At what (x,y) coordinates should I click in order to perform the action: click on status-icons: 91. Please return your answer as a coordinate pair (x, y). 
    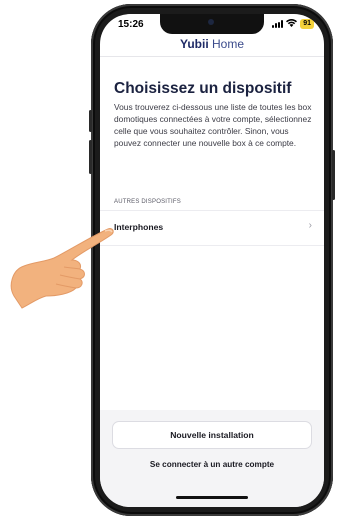
    Looking at the image, I should click on (293, 24).